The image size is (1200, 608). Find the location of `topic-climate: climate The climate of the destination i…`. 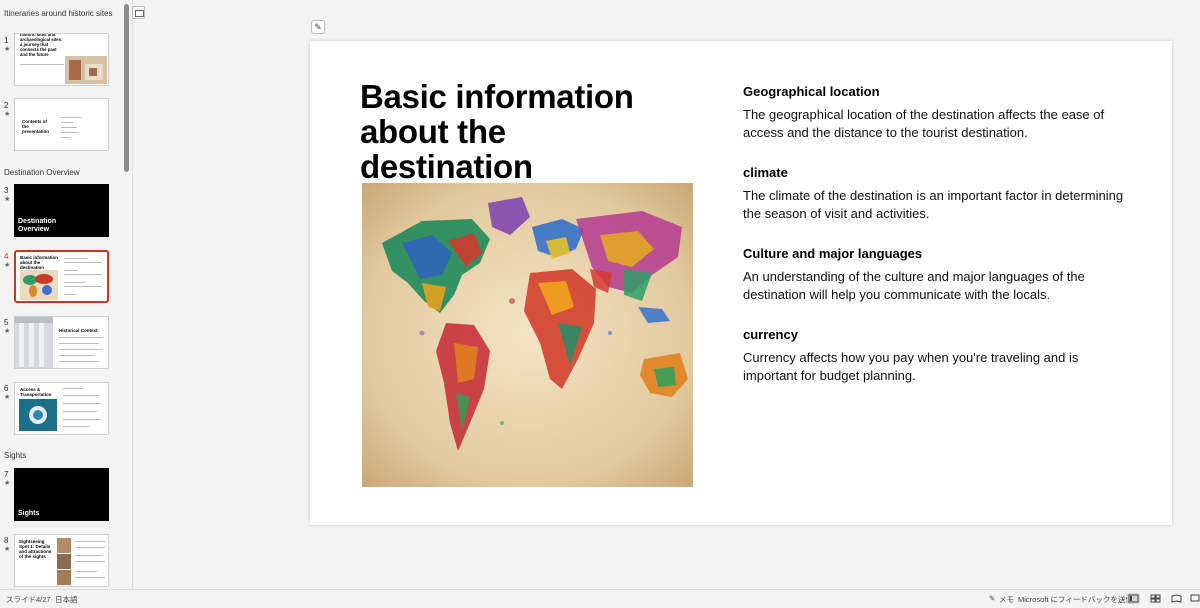

topic-climate: climate The climate of the destination i… is located at coordinates (938, 194).